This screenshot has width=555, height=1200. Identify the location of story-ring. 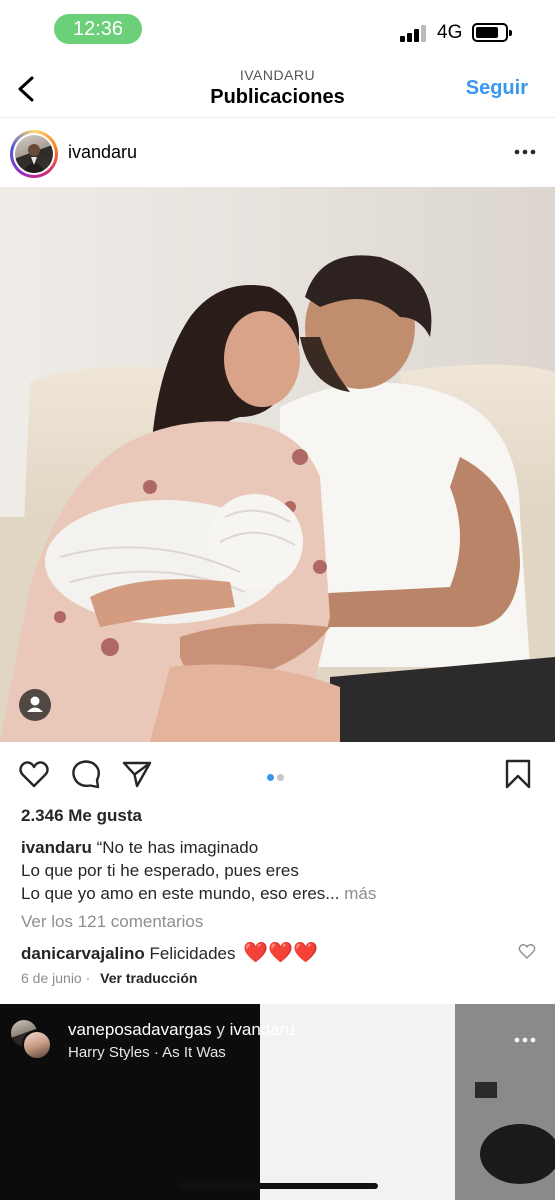
(34, 154).